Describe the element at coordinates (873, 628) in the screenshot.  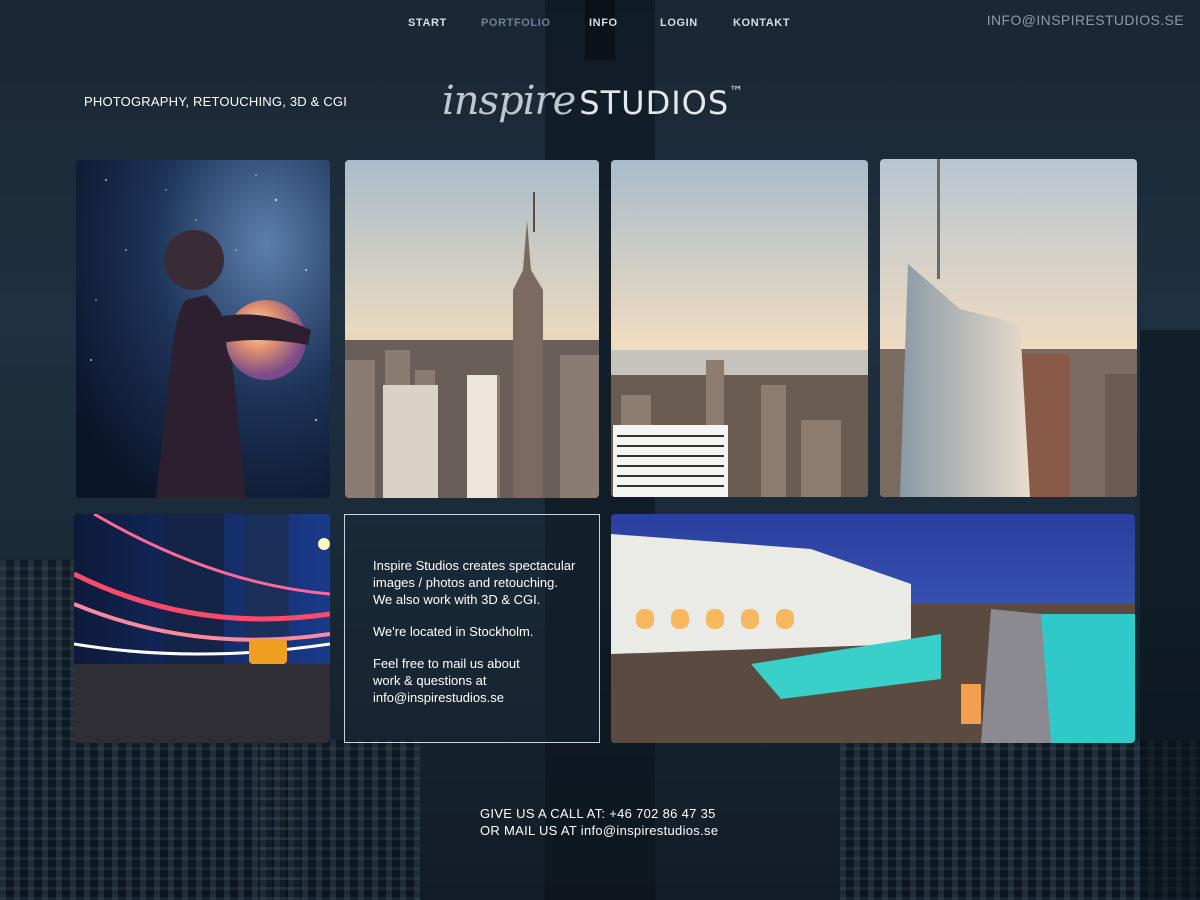
I see `gallery-tile-hotel-pool` at that location.